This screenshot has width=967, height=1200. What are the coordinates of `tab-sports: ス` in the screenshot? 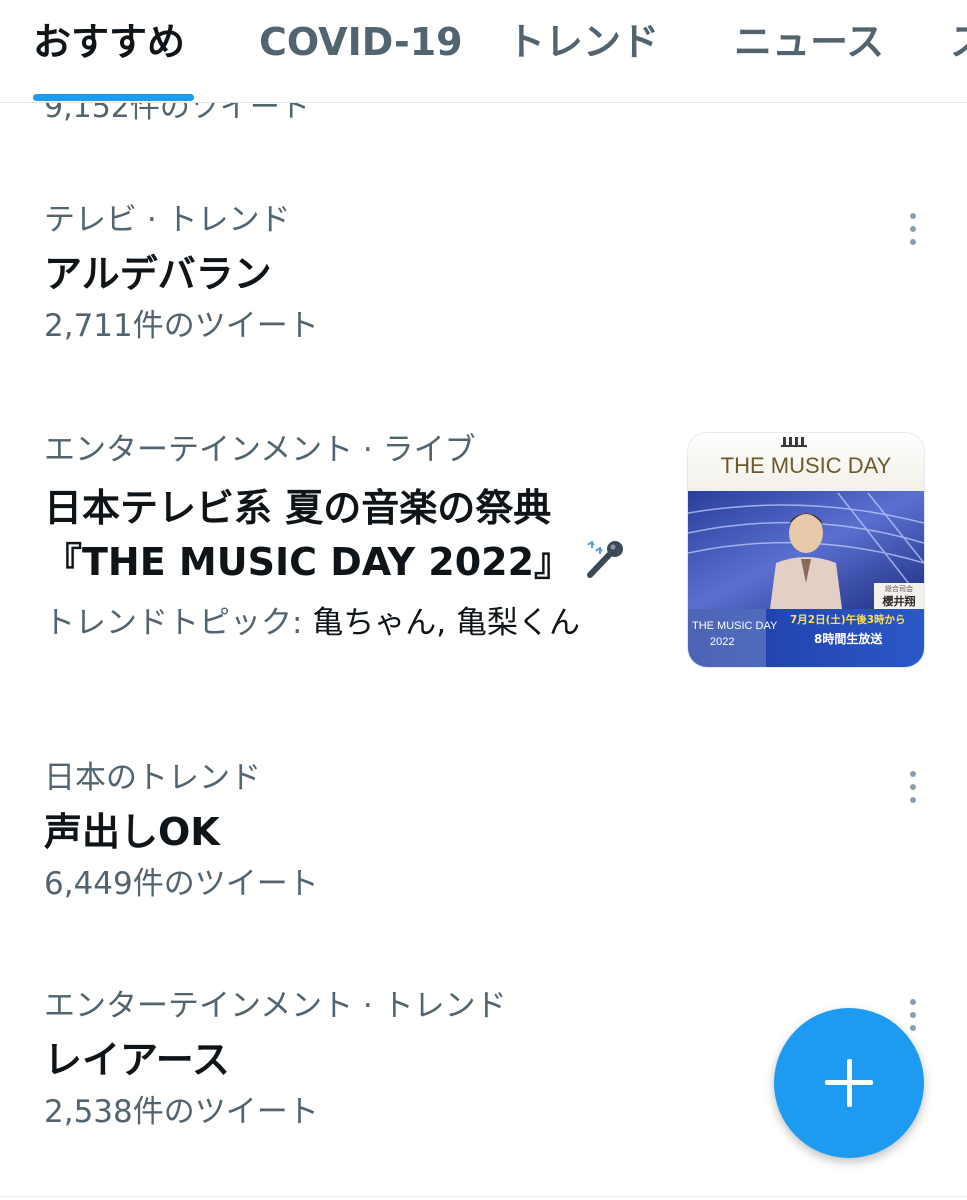 It's located at (958, 42).